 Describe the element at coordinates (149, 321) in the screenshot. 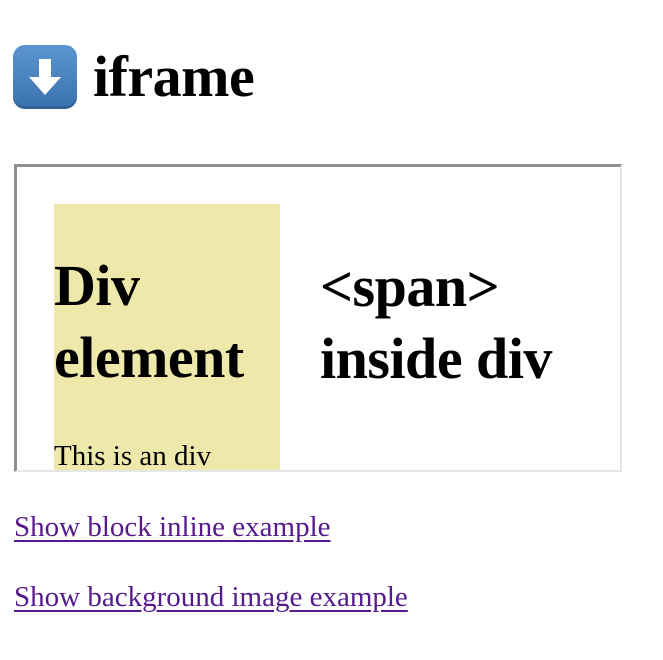

I see `div-element-heading: Div element` at that location.